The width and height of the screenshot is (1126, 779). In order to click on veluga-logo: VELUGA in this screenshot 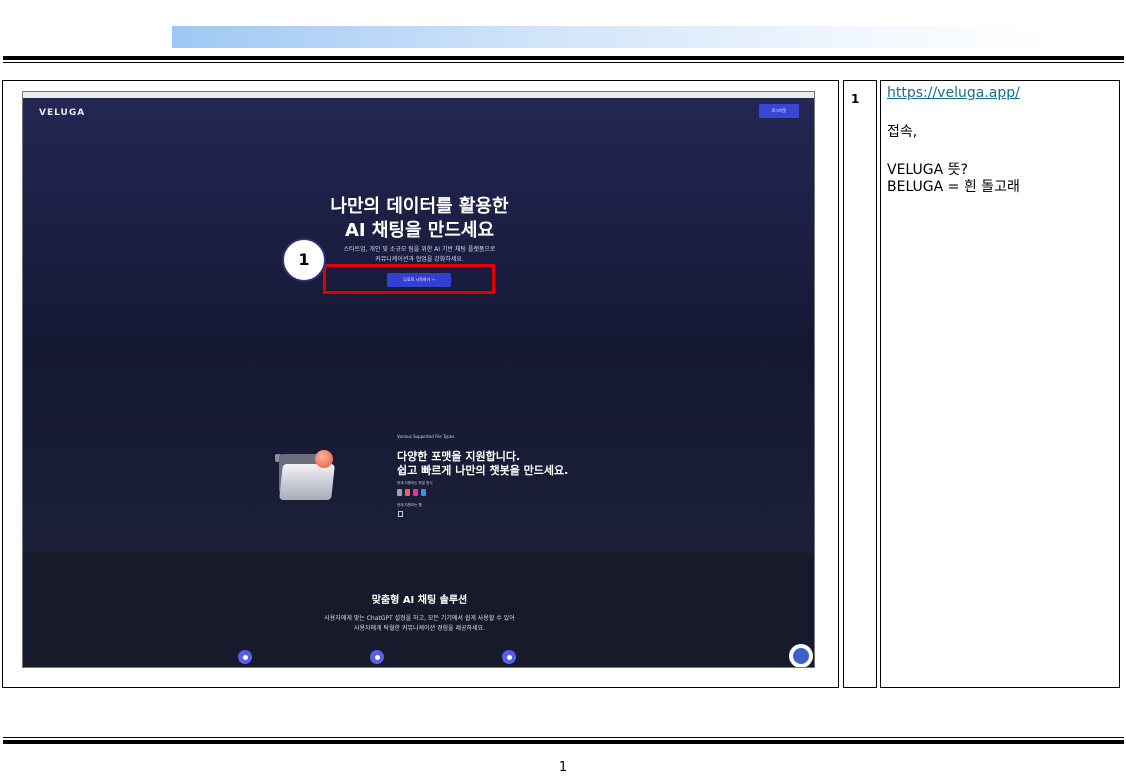, I will do `click(62, 113)`.